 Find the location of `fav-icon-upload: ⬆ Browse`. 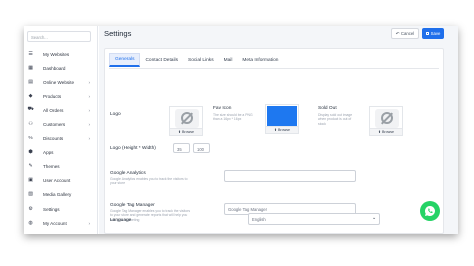

fav-icon-upload: ⬆ Browse is located at coordinates (282, 119).